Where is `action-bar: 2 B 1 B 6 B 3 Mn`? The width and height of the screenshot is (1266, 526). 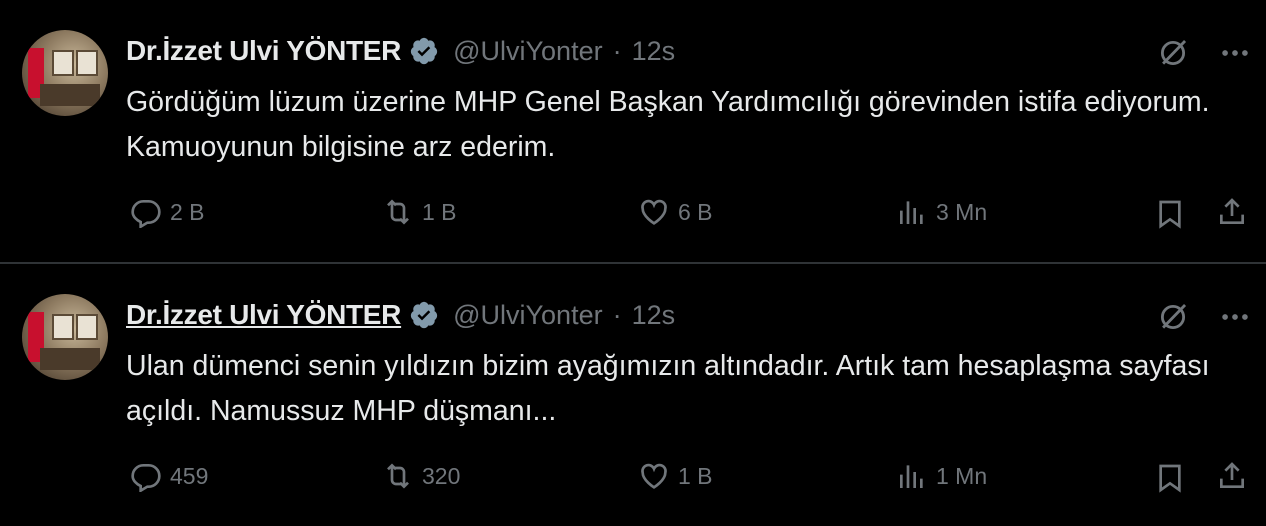 action-bar: 2 B 1 B 6 B 3 Mn is located at coordinates (696, 216).